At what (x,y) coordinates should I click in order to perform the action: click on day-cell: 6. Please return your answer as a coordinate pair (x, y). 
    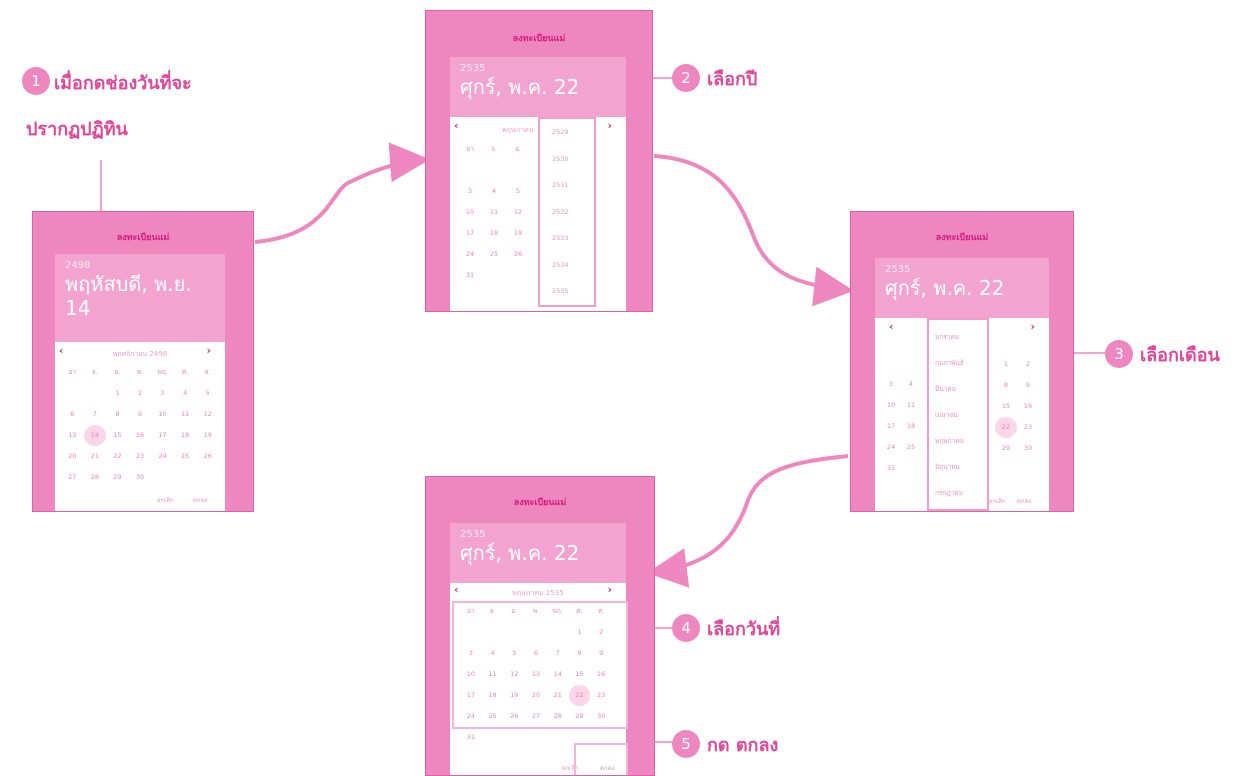
    Looking at the image, I should click on (72, 414).